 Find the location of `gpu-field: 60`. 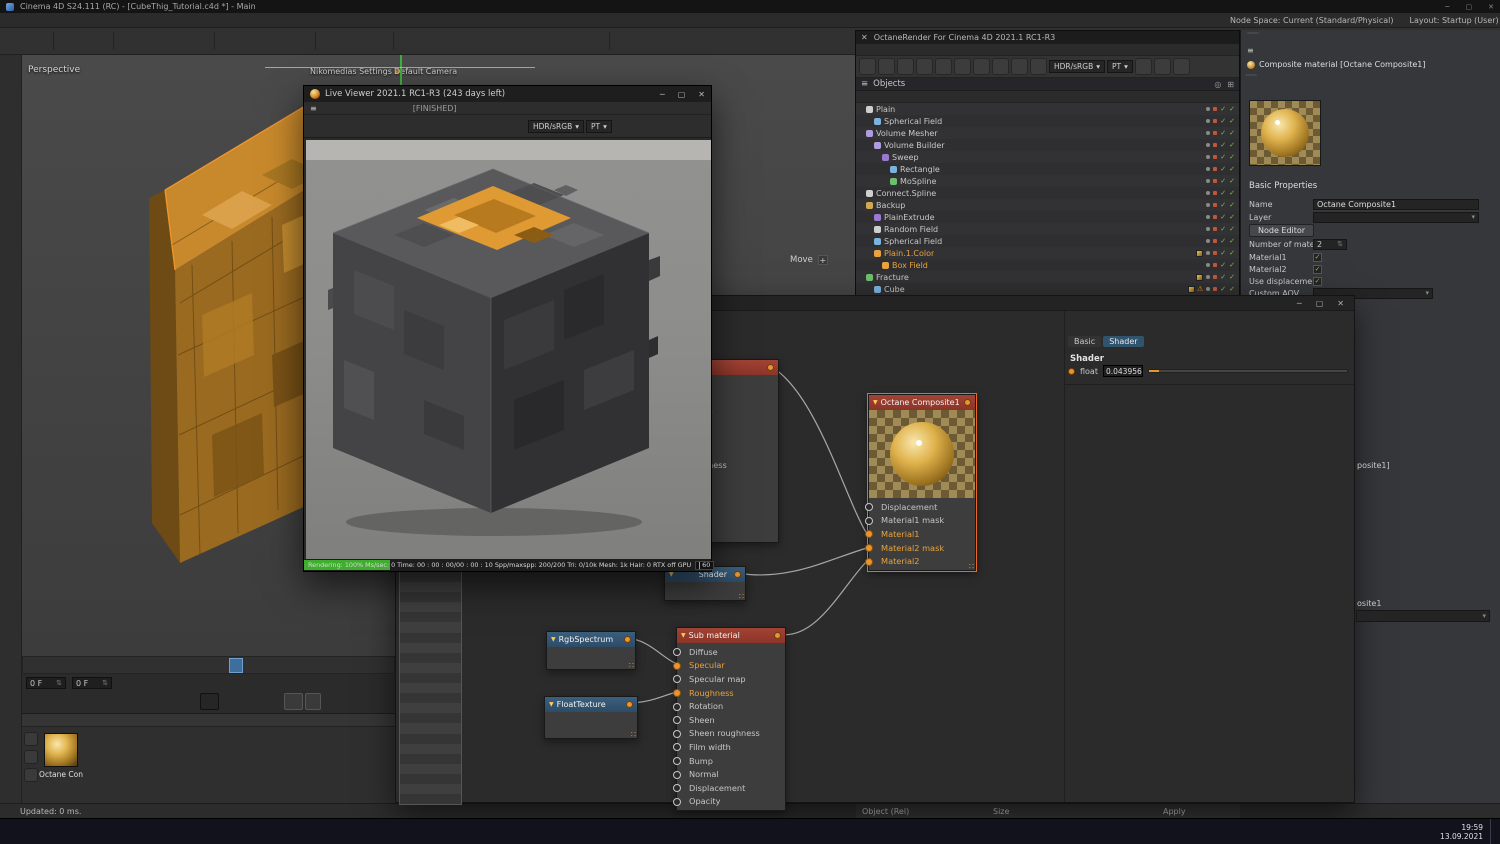

gpu-field: 60 is located at coordinates (705, 565).